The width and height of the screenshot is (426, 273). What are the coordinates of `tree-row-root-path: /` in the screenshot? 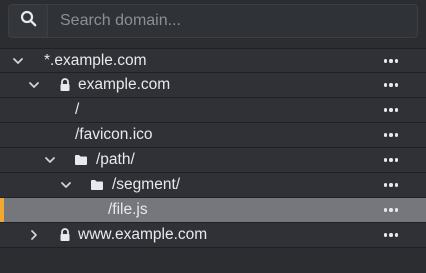 It's located at (213, 110).